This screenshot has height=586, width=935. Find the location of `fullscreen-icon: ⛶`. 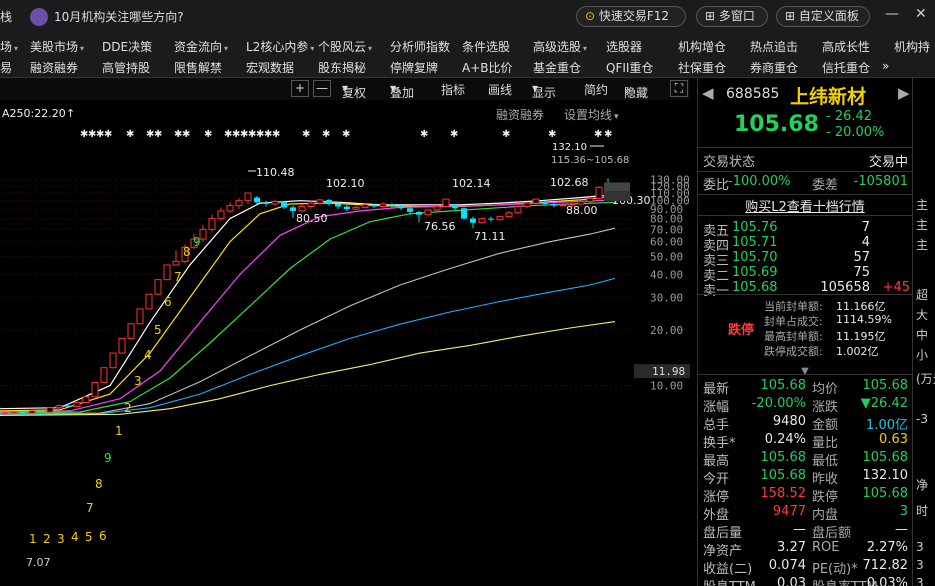

fullscreen-icon: ⛶ is located at coordinates (679, 88).